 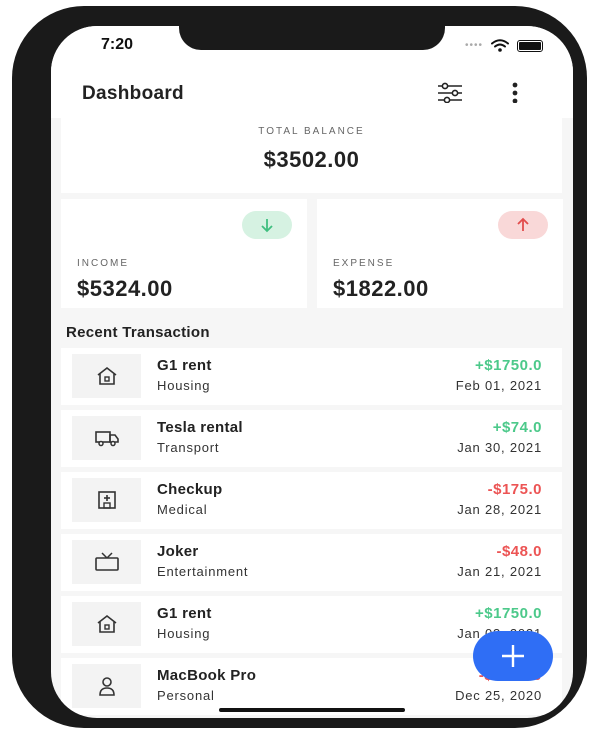 I want to click on status-time: 7:20, so click(x=117, y=44).